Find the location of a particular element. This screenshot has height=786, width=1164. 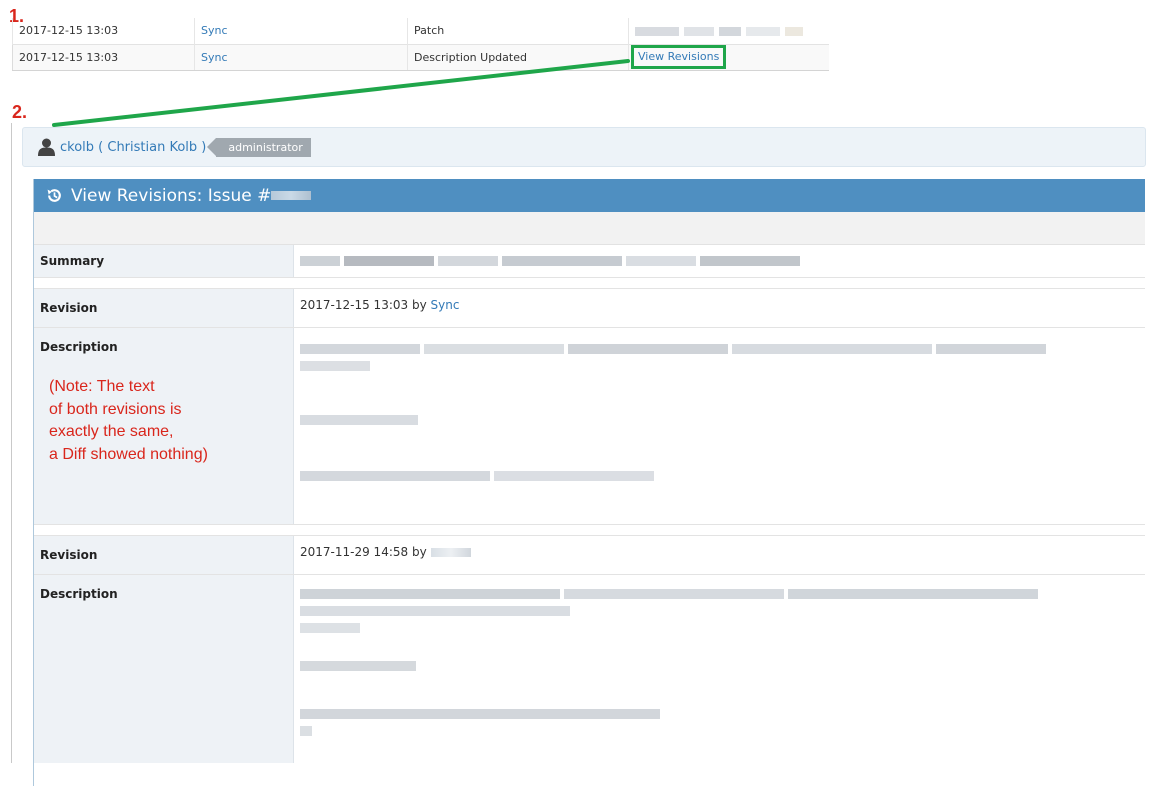

summary-label: Summary is located at coordinates (164, 261).